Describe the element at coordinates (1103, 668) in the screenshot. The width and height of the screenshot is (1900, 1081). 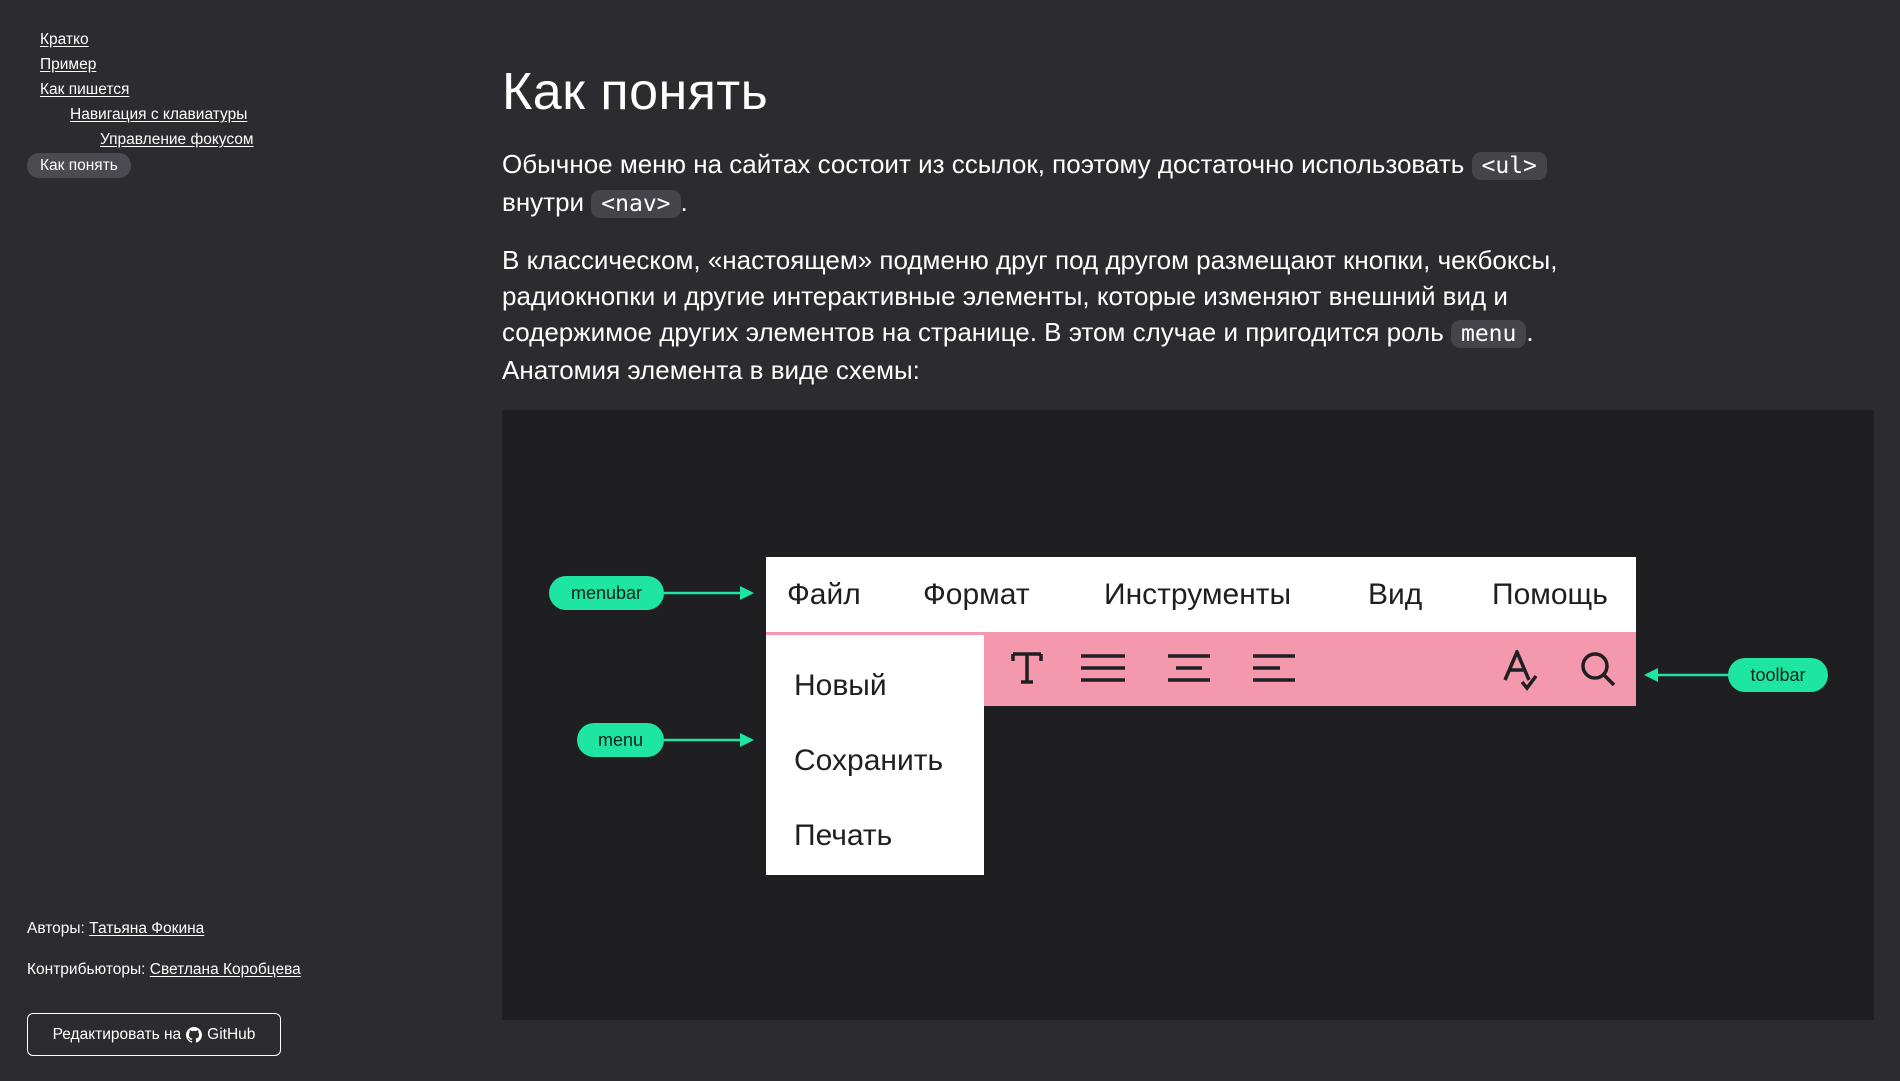
I see `align-justify-icon` at that location.